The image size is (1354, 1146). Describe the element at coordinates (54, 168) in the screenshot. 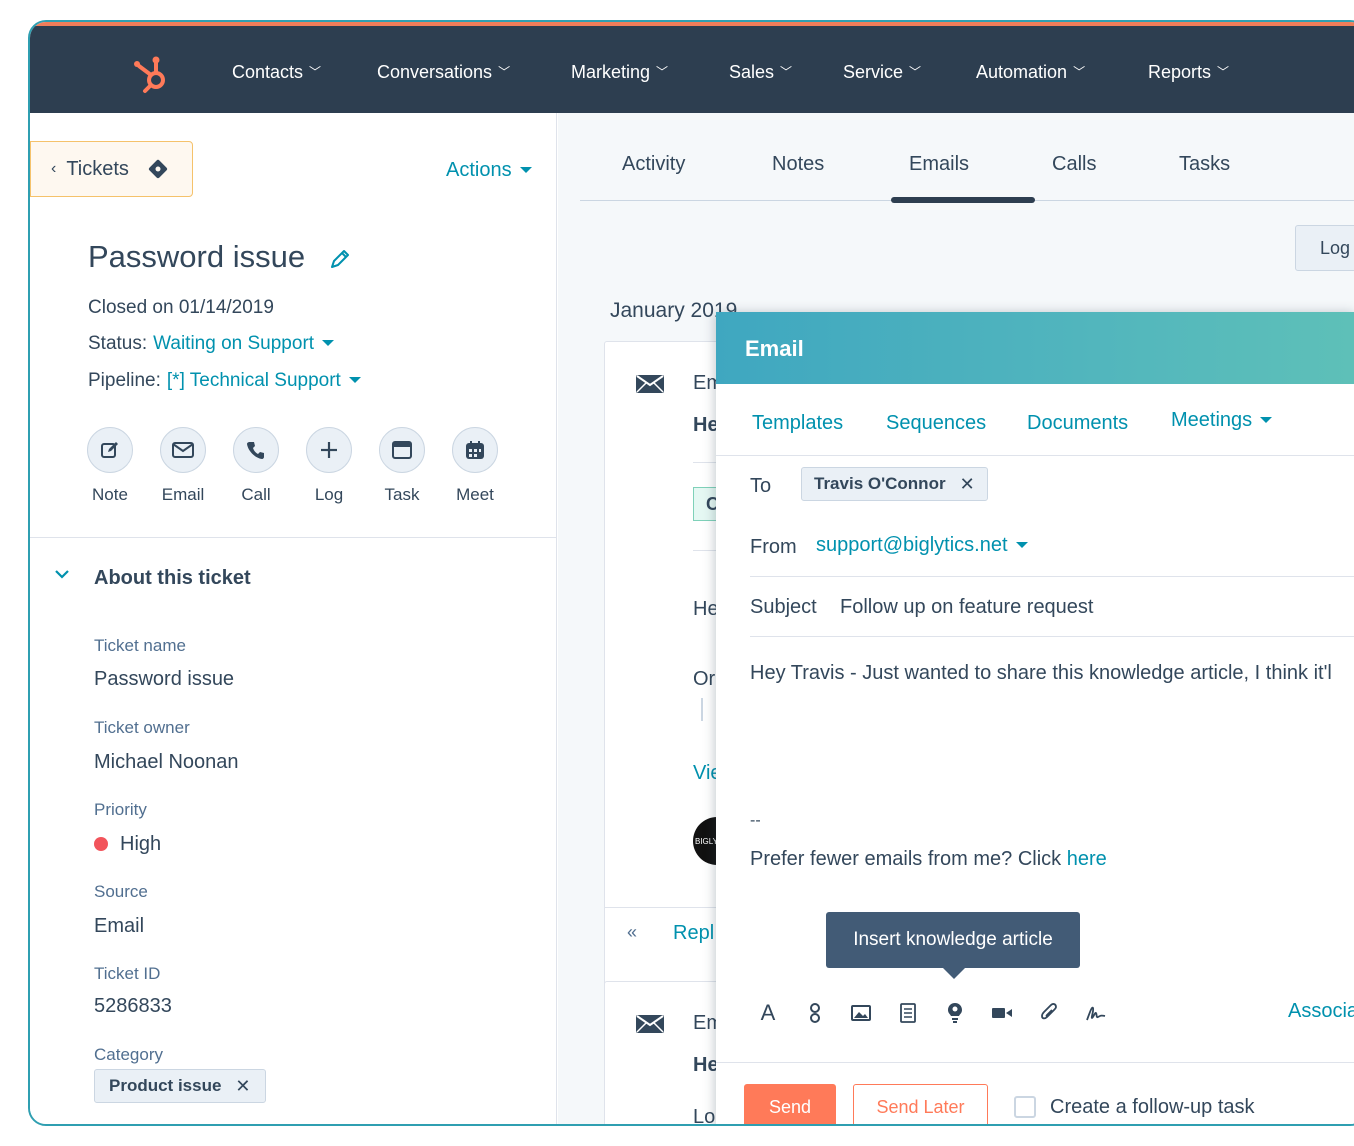

I see `chevron-left-icon: ‹` at that location.